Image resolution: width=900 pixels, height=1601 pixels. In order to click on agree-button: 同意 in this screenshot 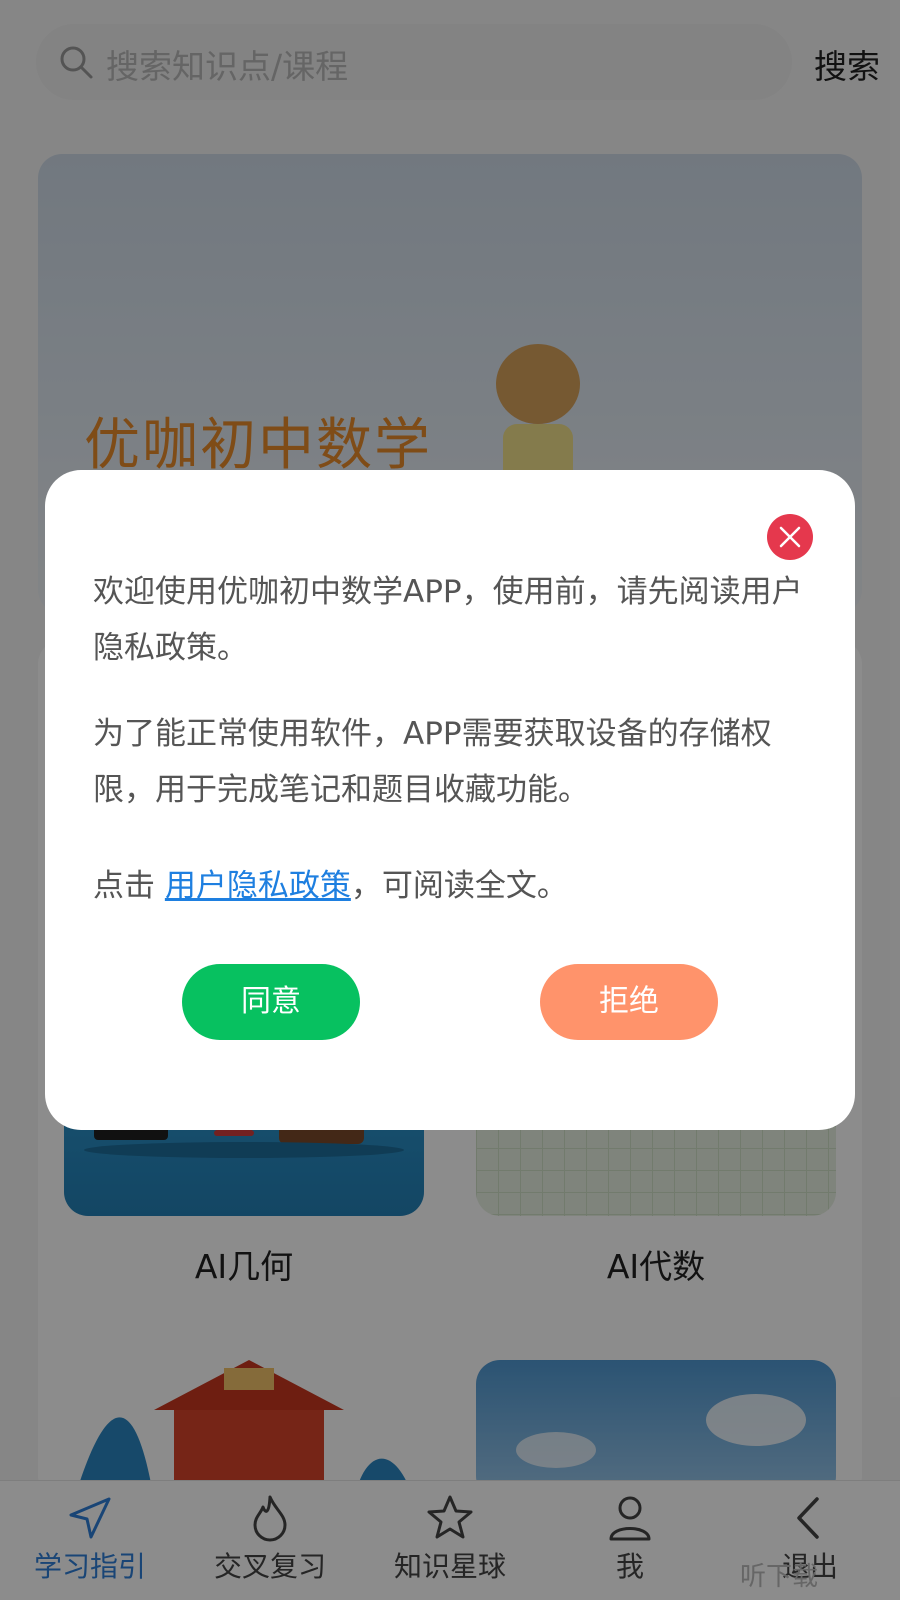, I will do `click(271, 1002)`.